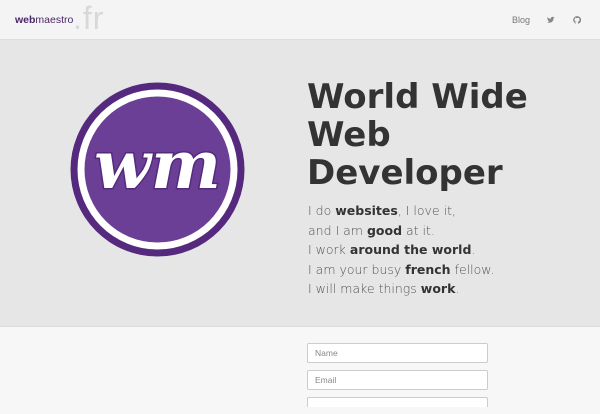  What do you see at coordinates (357, 269) in the screenshot?
I see `tagline-text: I am your busy` at bounding box center [357, 269].